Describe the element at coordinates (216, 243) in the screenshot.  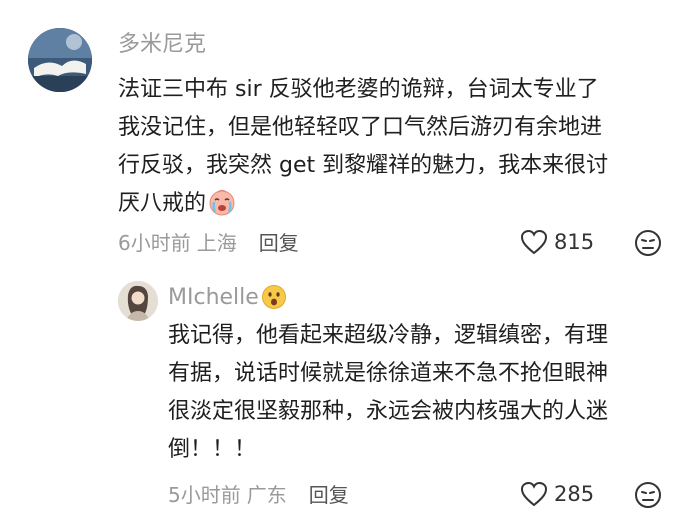
I see `comment-location: 上海` at that location.